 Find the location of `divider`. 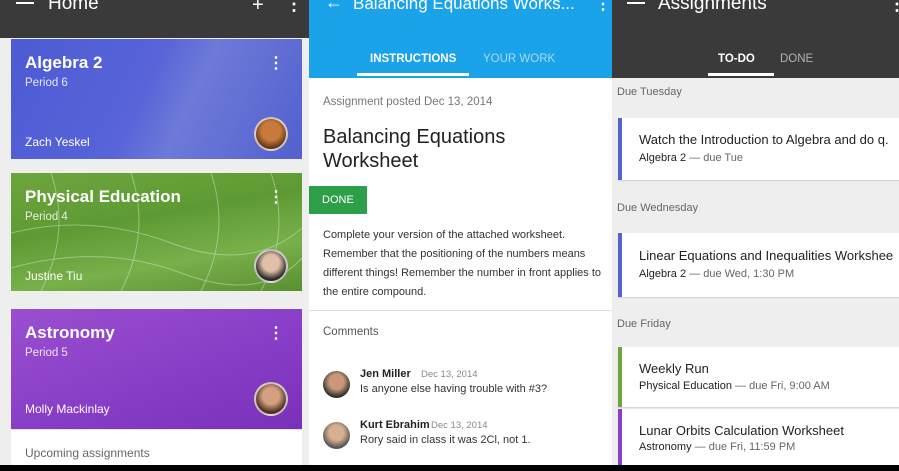

divider is located at coordinates (460, 310).